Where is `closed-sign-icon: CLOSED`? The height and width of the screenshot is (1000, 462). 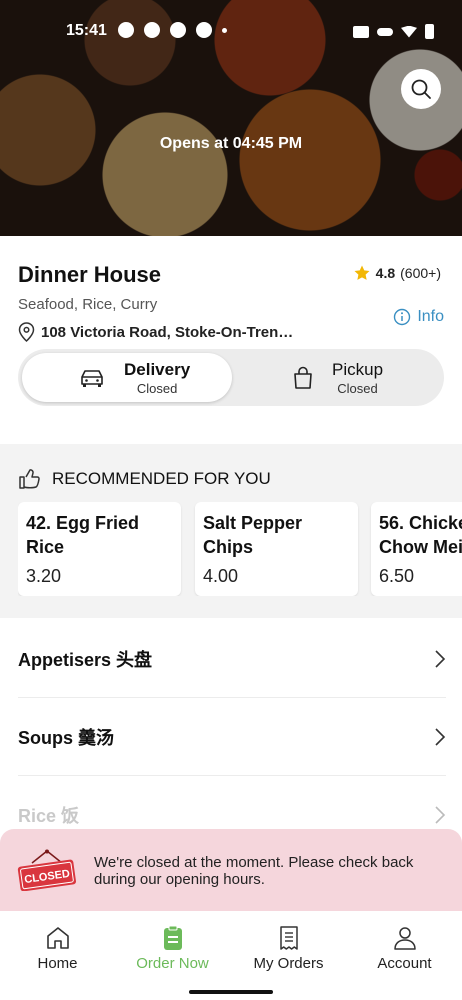 closed-sign-icon: CLOSED is located at coordinates (47, 870).